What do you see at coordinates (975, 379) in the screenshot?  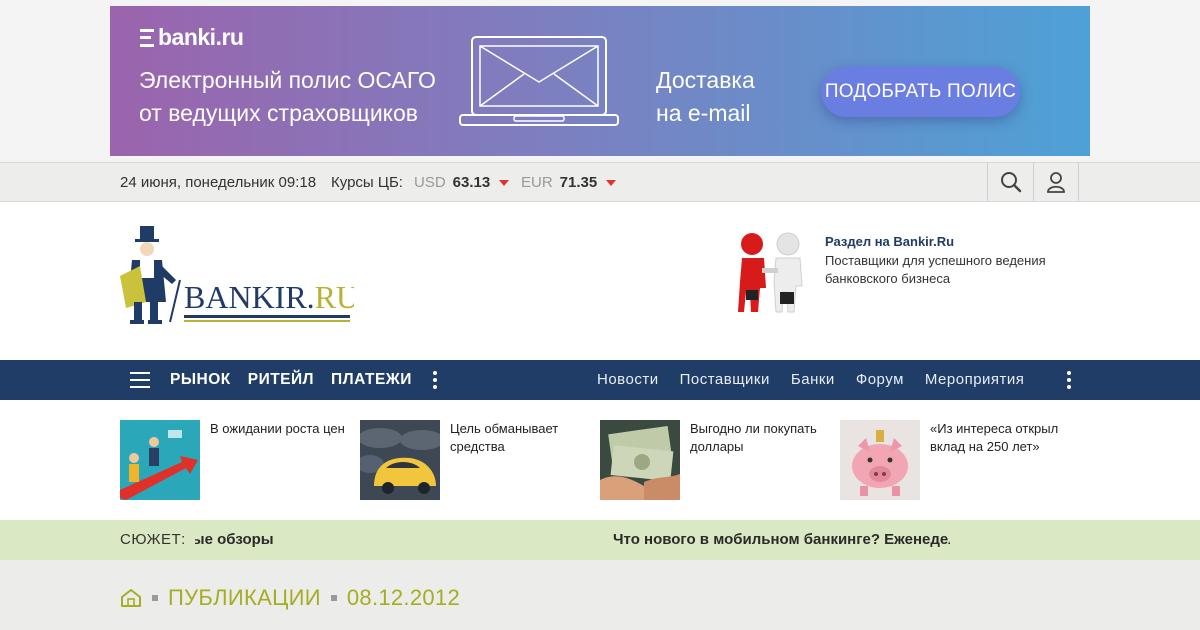 I see `nav-item-events: Мероприятия` at bounding box center [975, 379].